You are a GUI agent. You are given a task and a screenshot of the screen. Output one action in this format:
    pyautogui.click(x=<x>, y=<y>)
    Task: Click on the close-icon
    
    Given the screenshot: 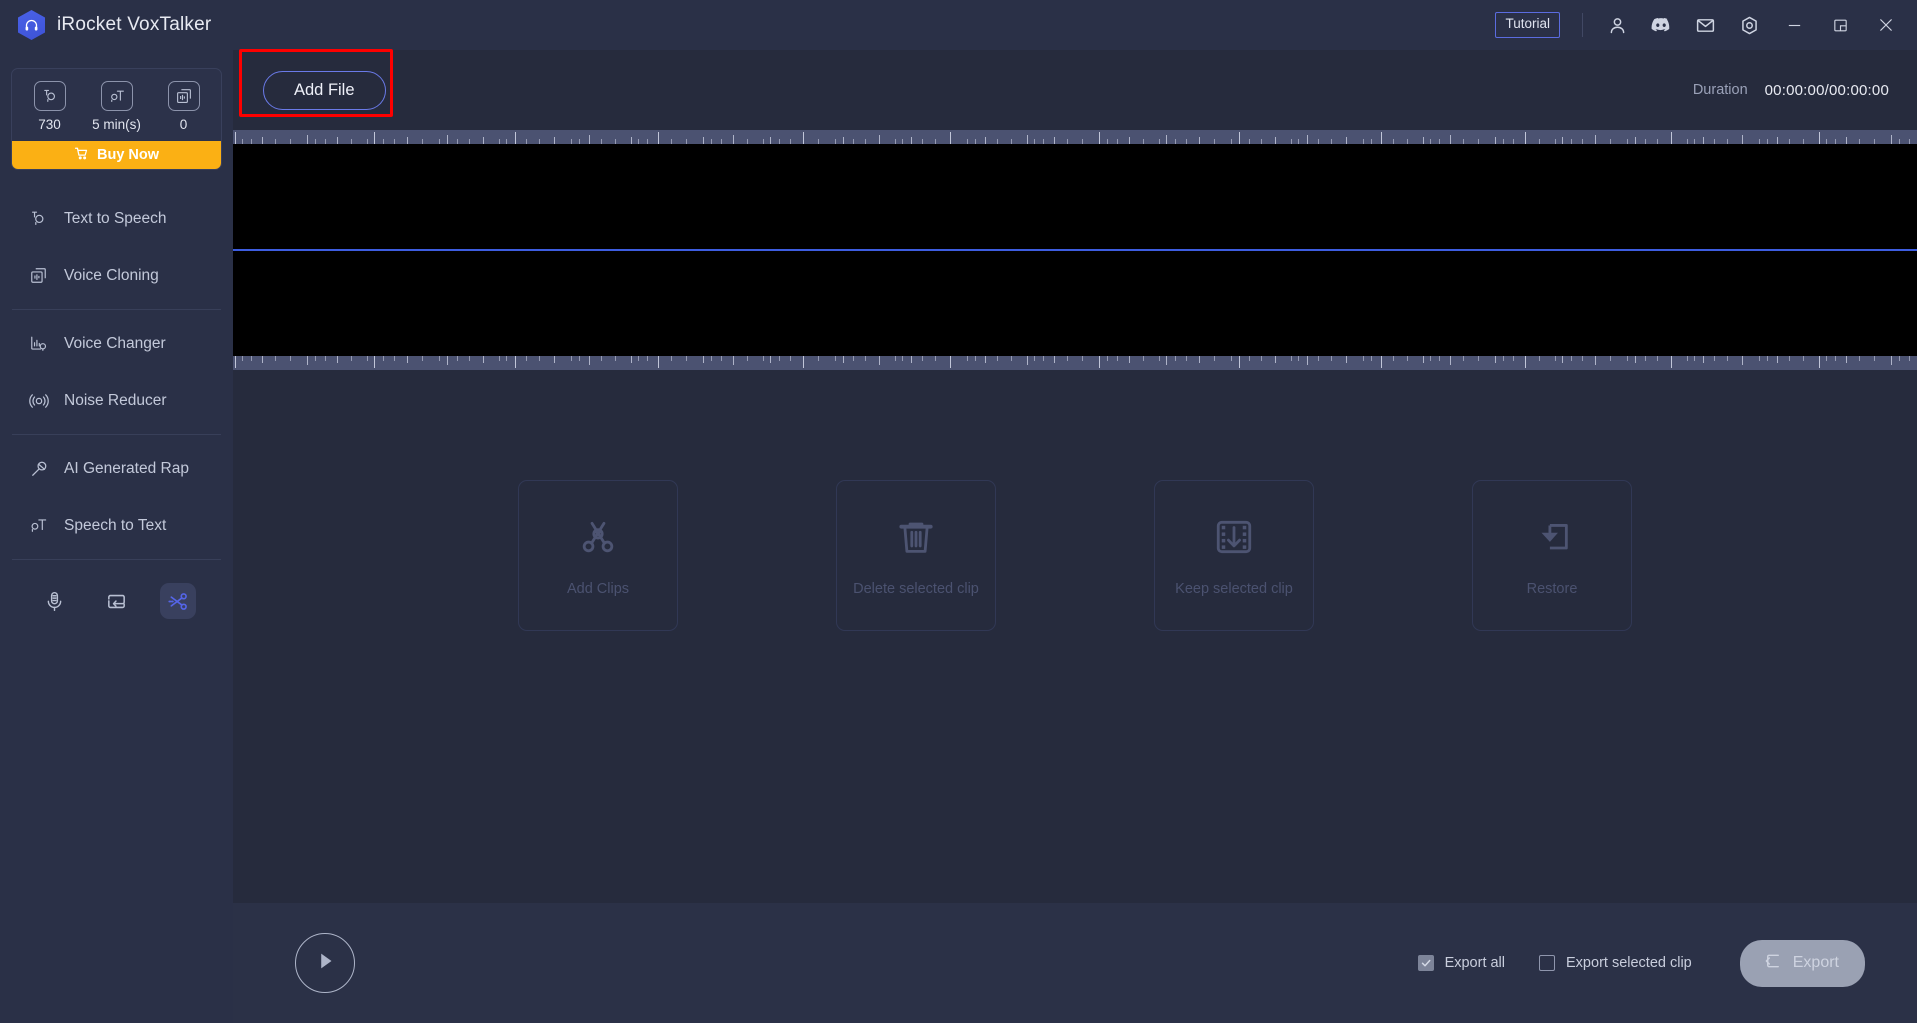 What is the action you would take?
    pyautogui.click(x=1886, y=25)
    